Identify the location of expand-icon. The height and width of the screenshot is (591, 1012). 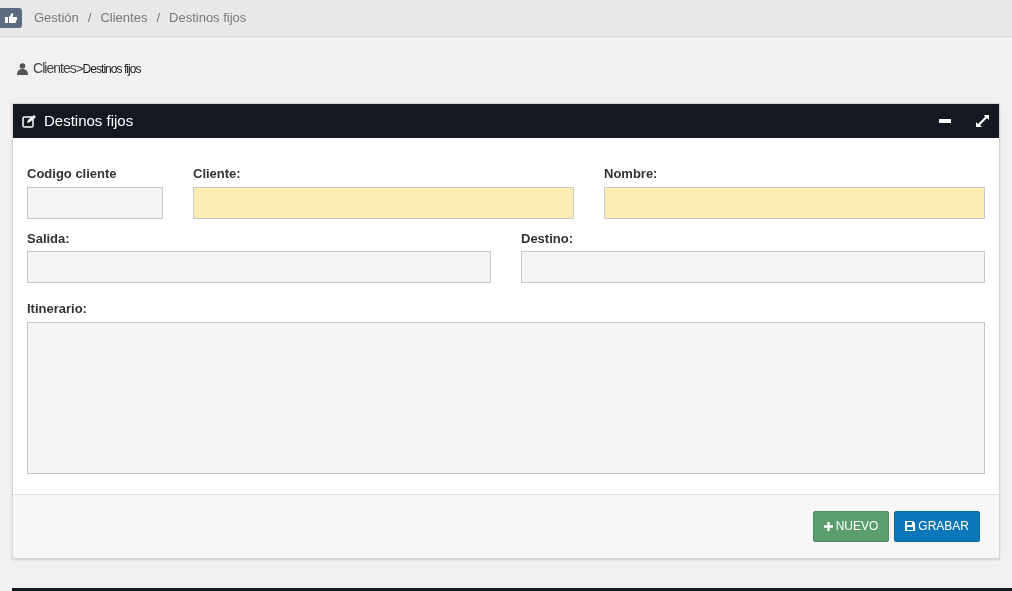
(982, 121).